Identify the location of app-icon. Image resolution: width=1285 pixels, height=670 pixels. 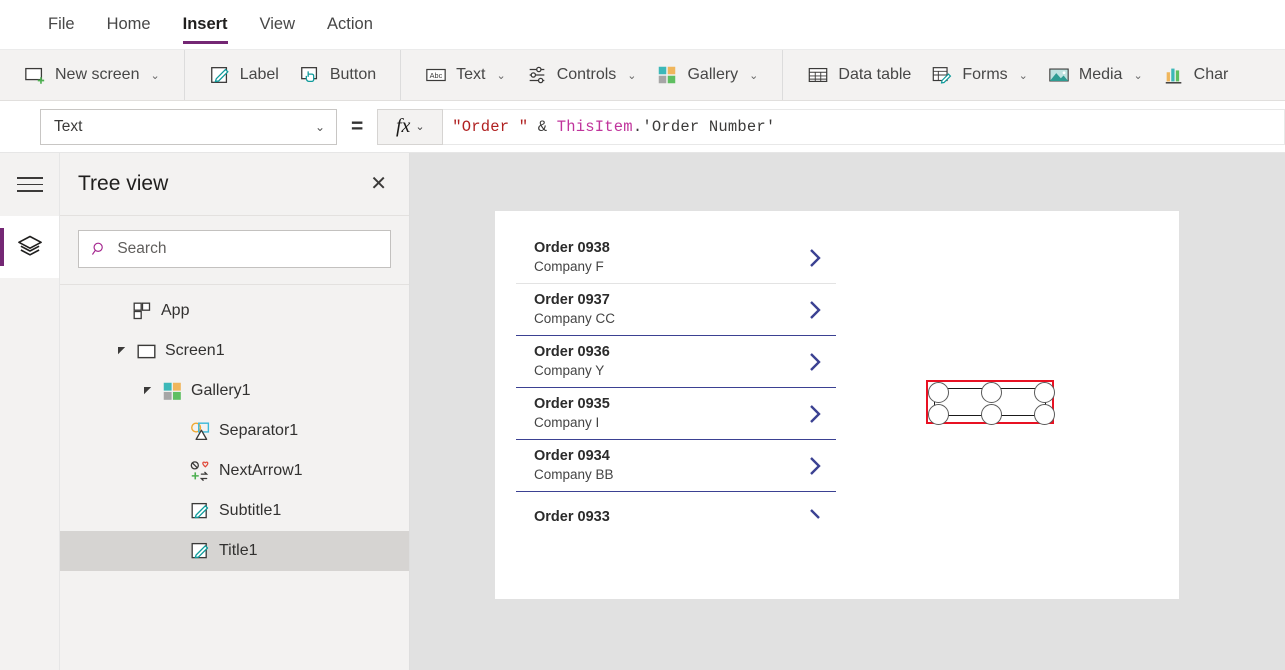
(142, 310).